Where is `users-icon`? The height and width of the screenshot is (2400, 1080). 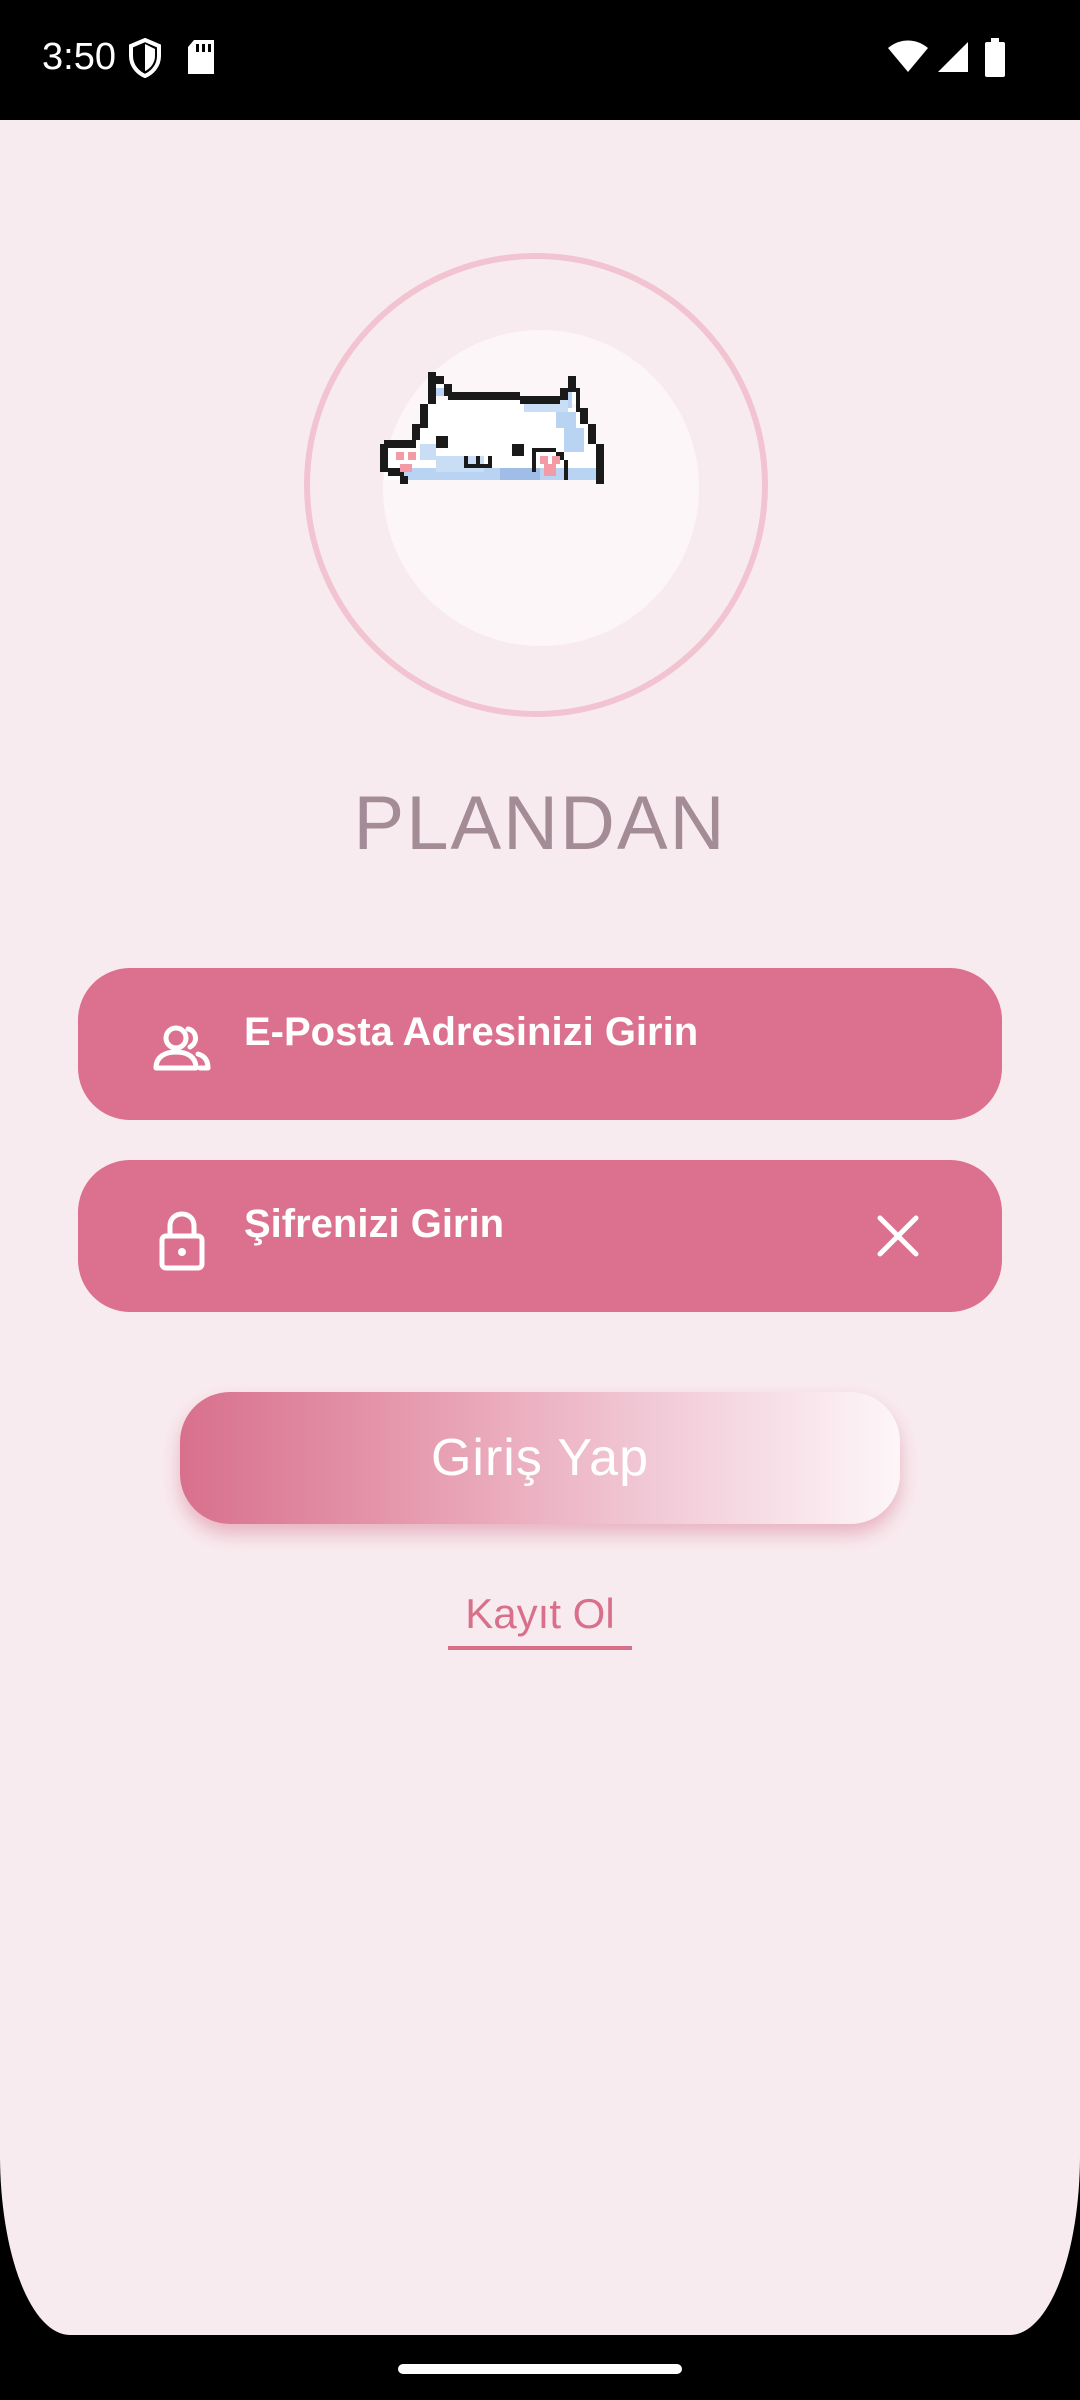 users-icon is located at coordinates (182, 1048).